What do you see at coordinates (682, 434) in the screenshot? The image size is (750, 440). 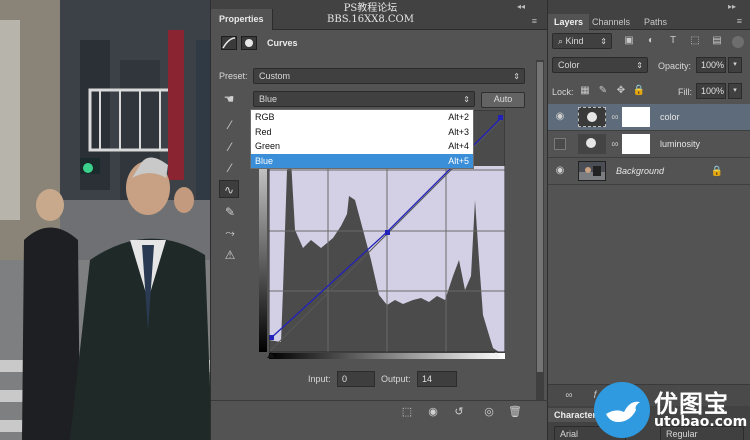 I see `font-style-value: Regular` at bounding box center [682, 434].